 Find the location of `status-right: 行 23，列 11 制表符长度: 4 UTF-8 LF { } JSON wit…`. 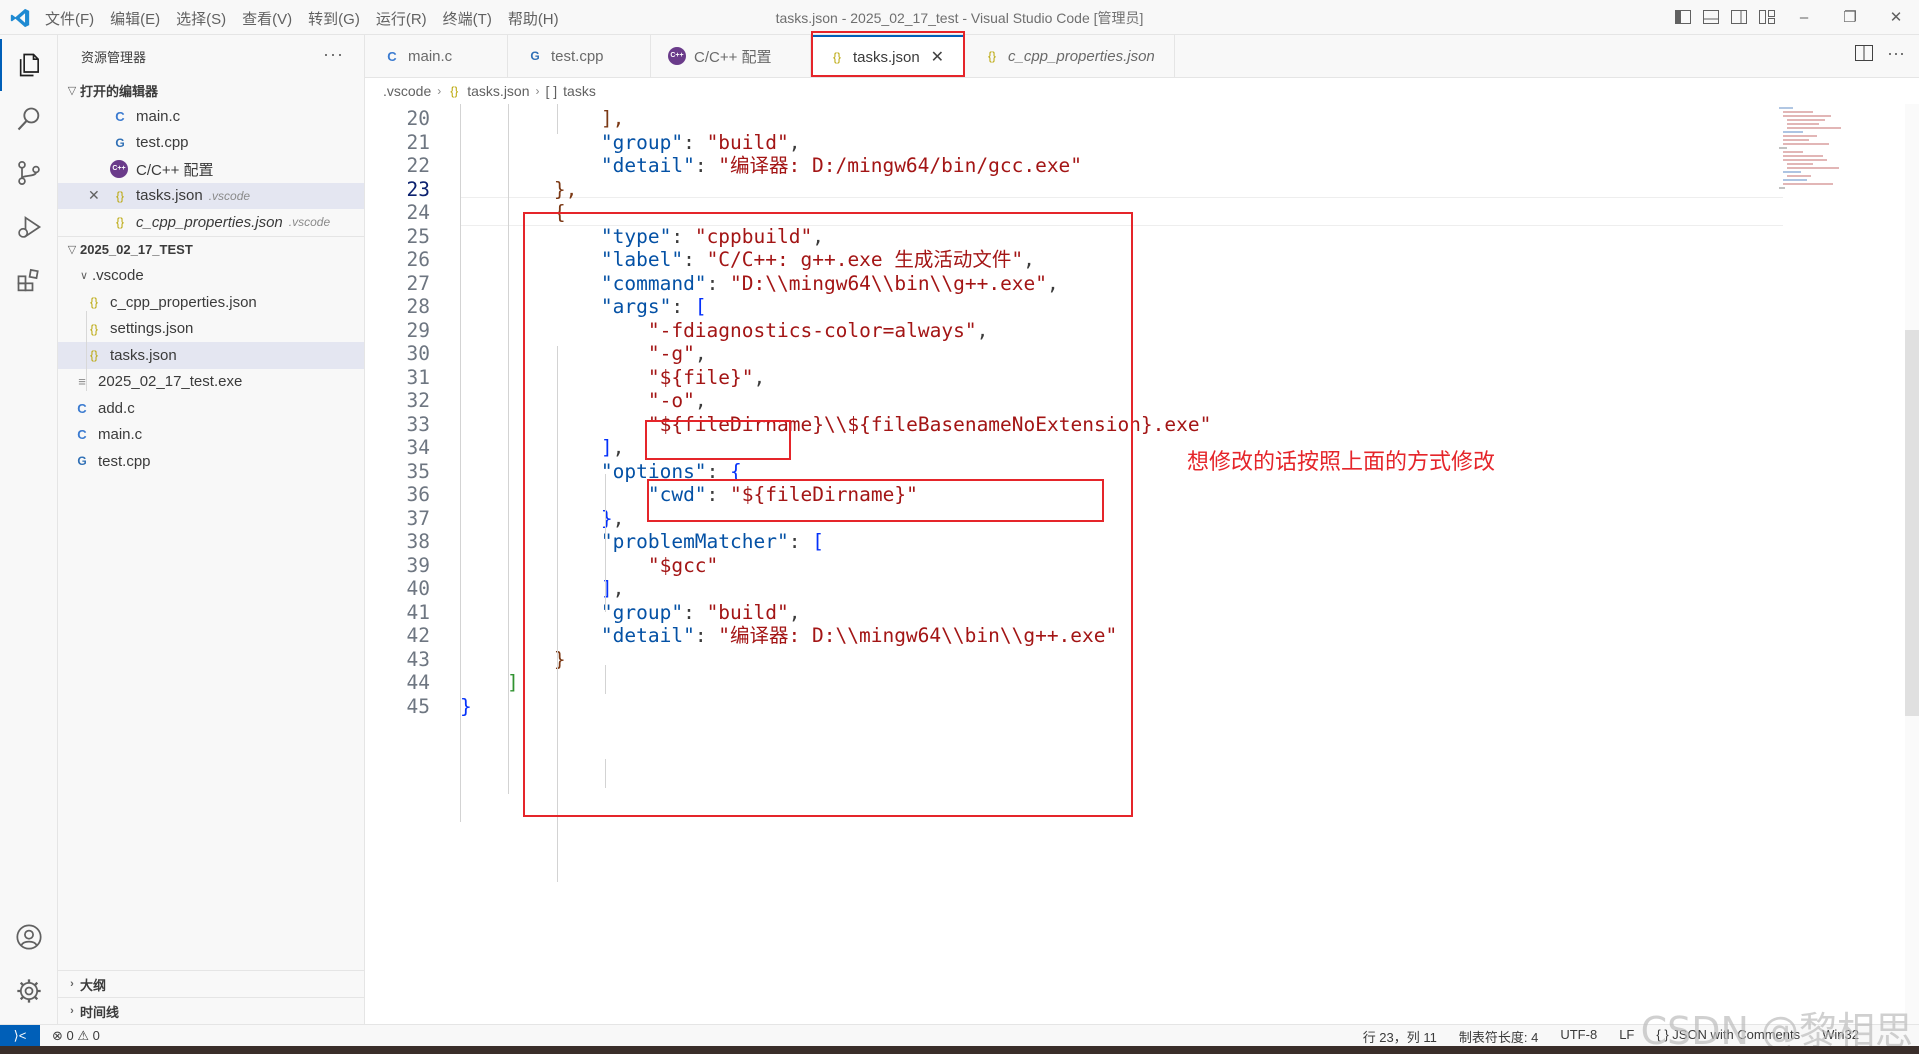

status-right: 行 23，列 11 制表符长度: 4 UTF-8 LF { } JSON wit… is located at coordinates (1611, 1036).